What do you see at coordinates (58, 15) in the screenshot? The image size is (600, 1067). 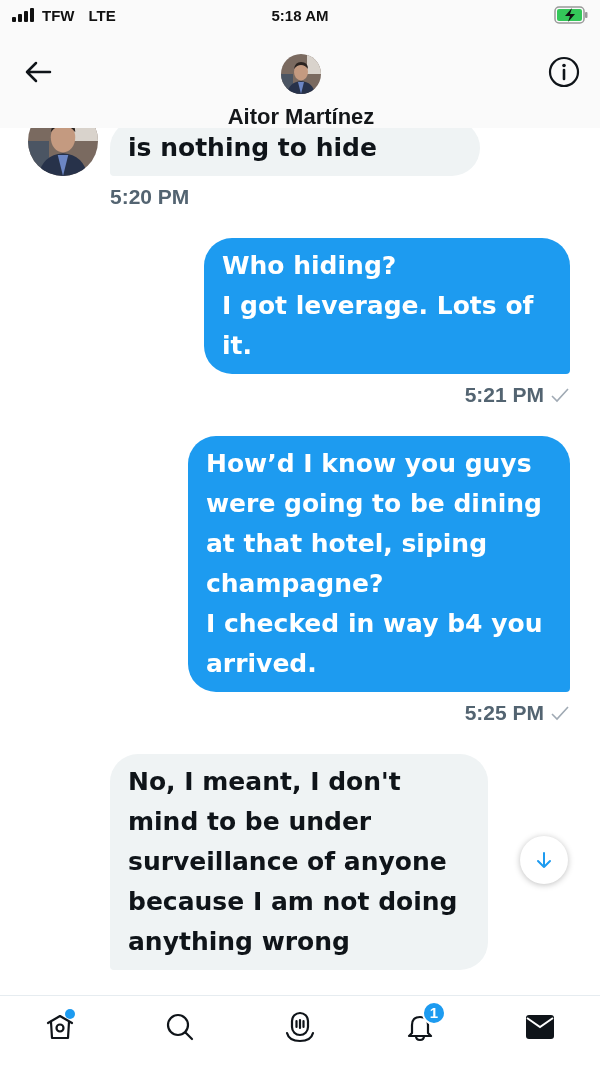 I see `carrier-name: TFW` at bounding box center [58, 15].